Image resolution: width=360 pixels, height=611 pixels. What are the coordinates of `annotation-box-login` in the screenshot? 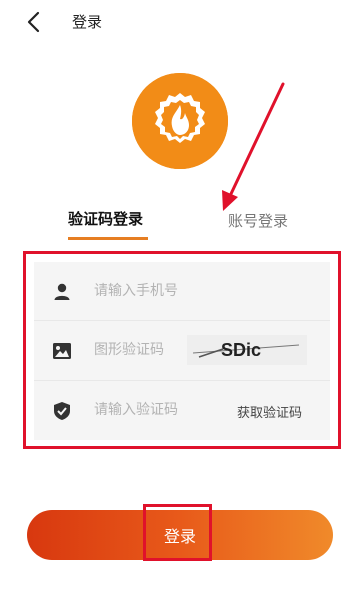 It's located at (177, 532).